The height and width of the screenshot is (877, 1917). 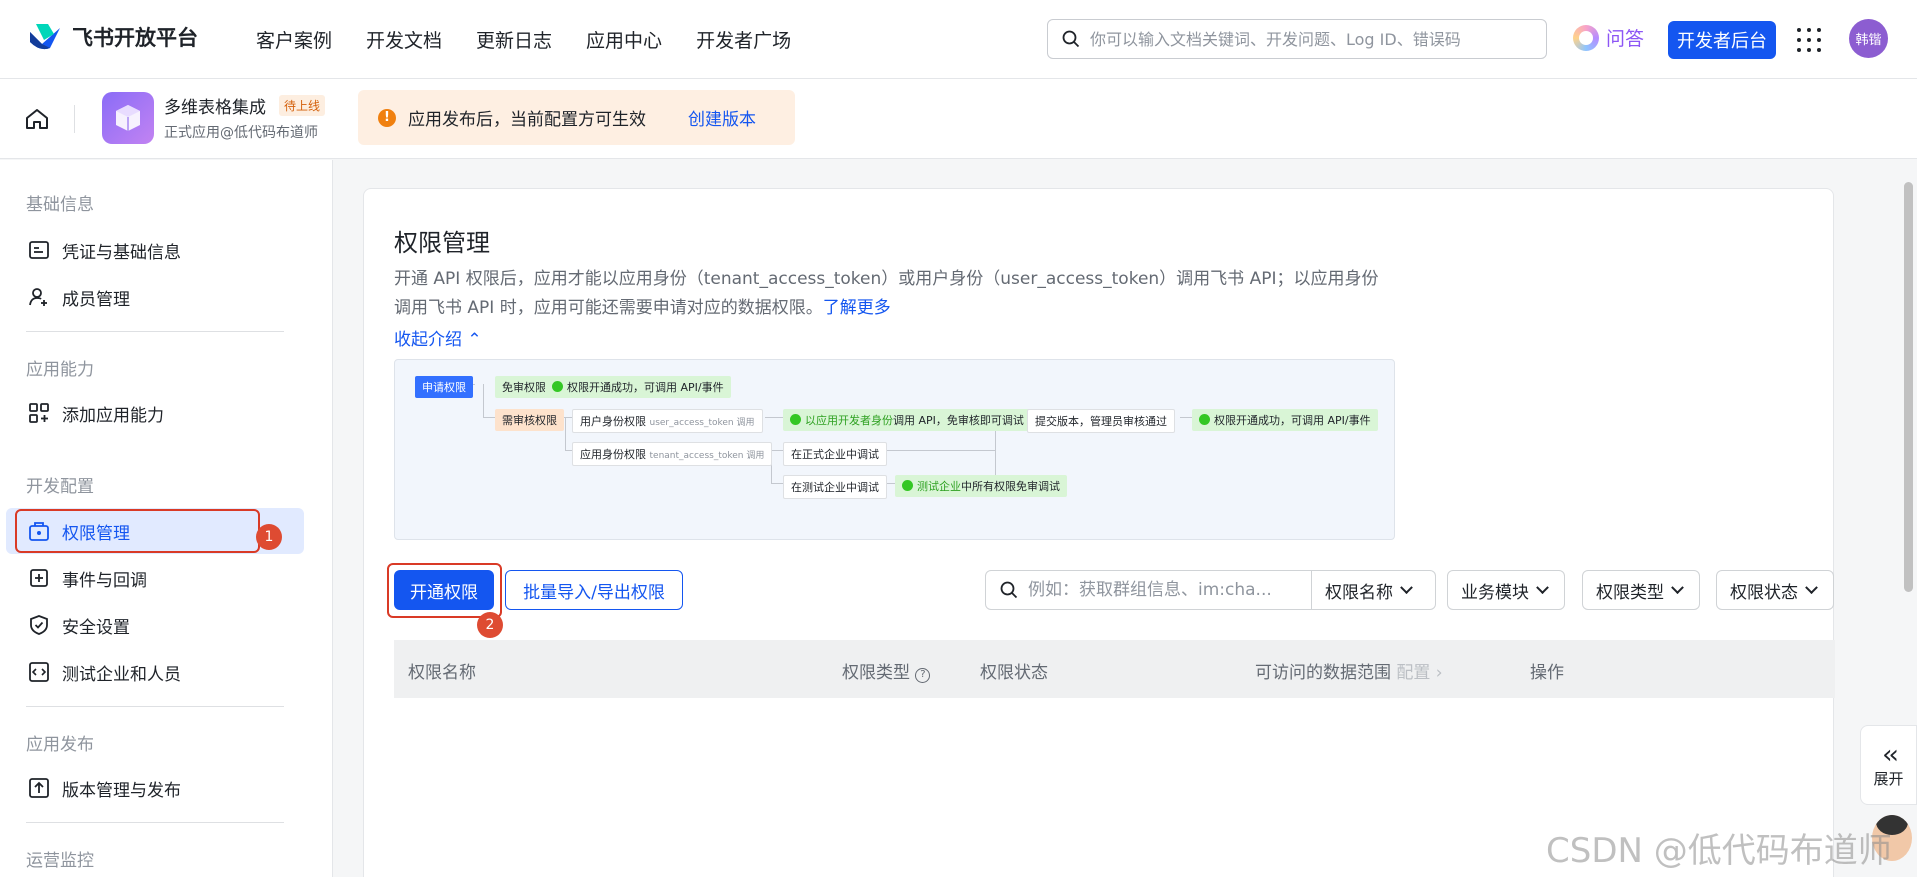 I want to click on sidebar-item-versions: 版本管理与发布, so click(x=155, y=788).